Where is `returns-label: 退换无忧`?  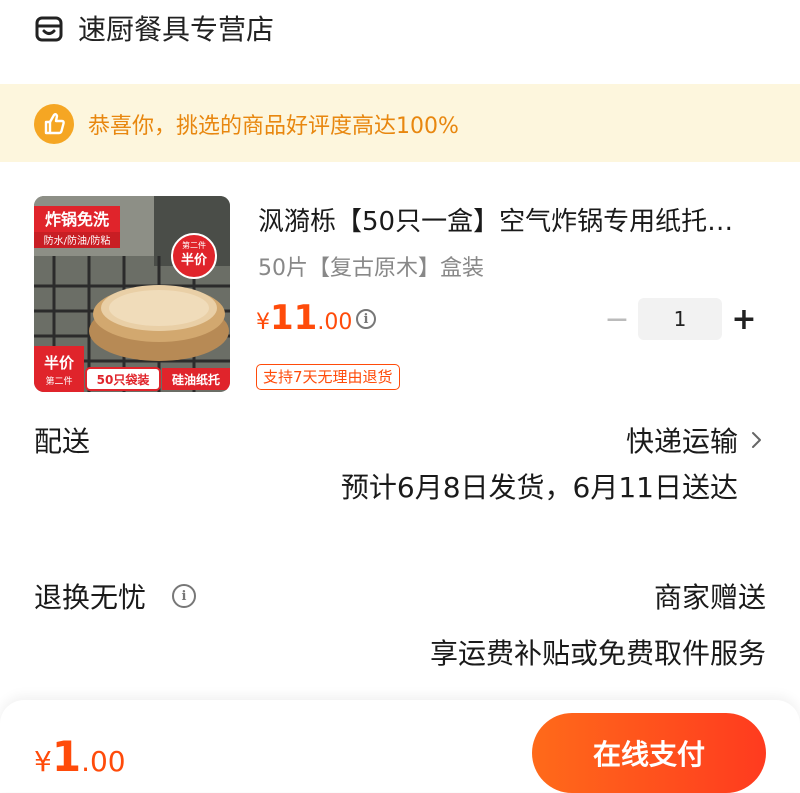
returns-label: 退换无忧 is located at coordinates (90, 597).